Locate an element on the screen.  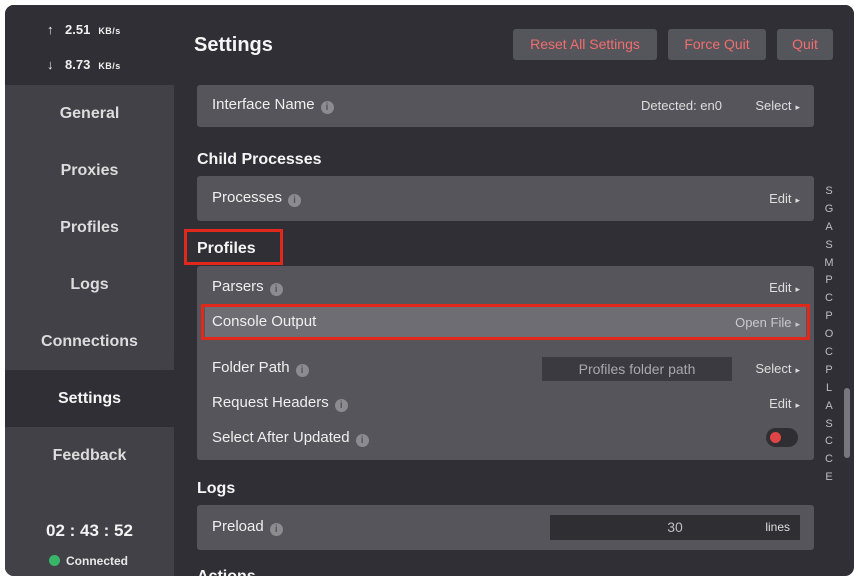
sidebar-item-feedback: Feedback is located at coordinates (89, 456).